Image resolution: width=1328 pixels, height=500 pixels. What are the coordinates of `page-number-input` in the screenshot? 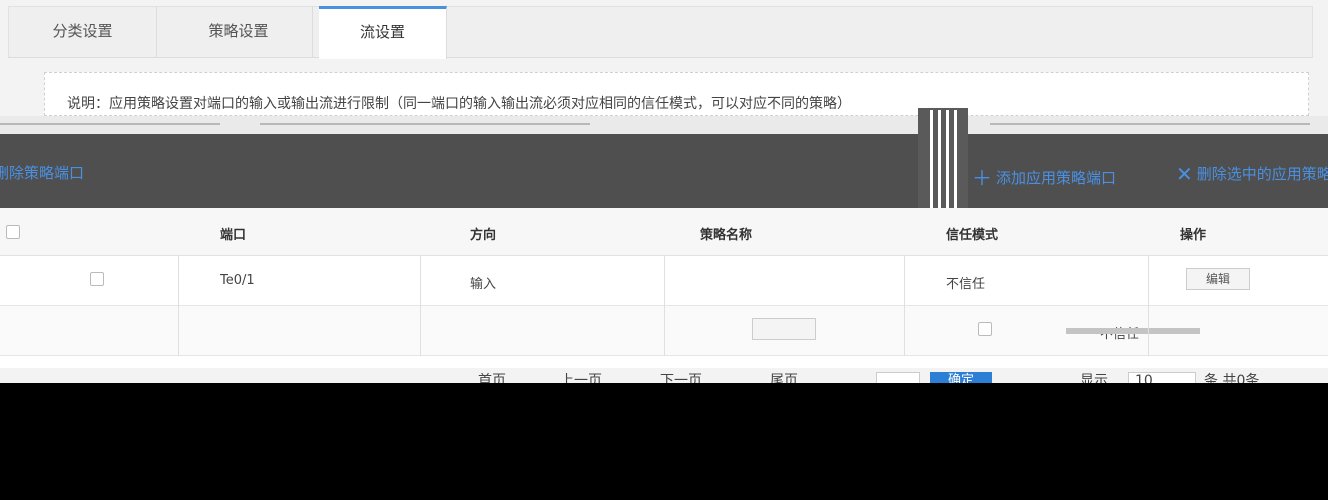 It's located at (898, 377).